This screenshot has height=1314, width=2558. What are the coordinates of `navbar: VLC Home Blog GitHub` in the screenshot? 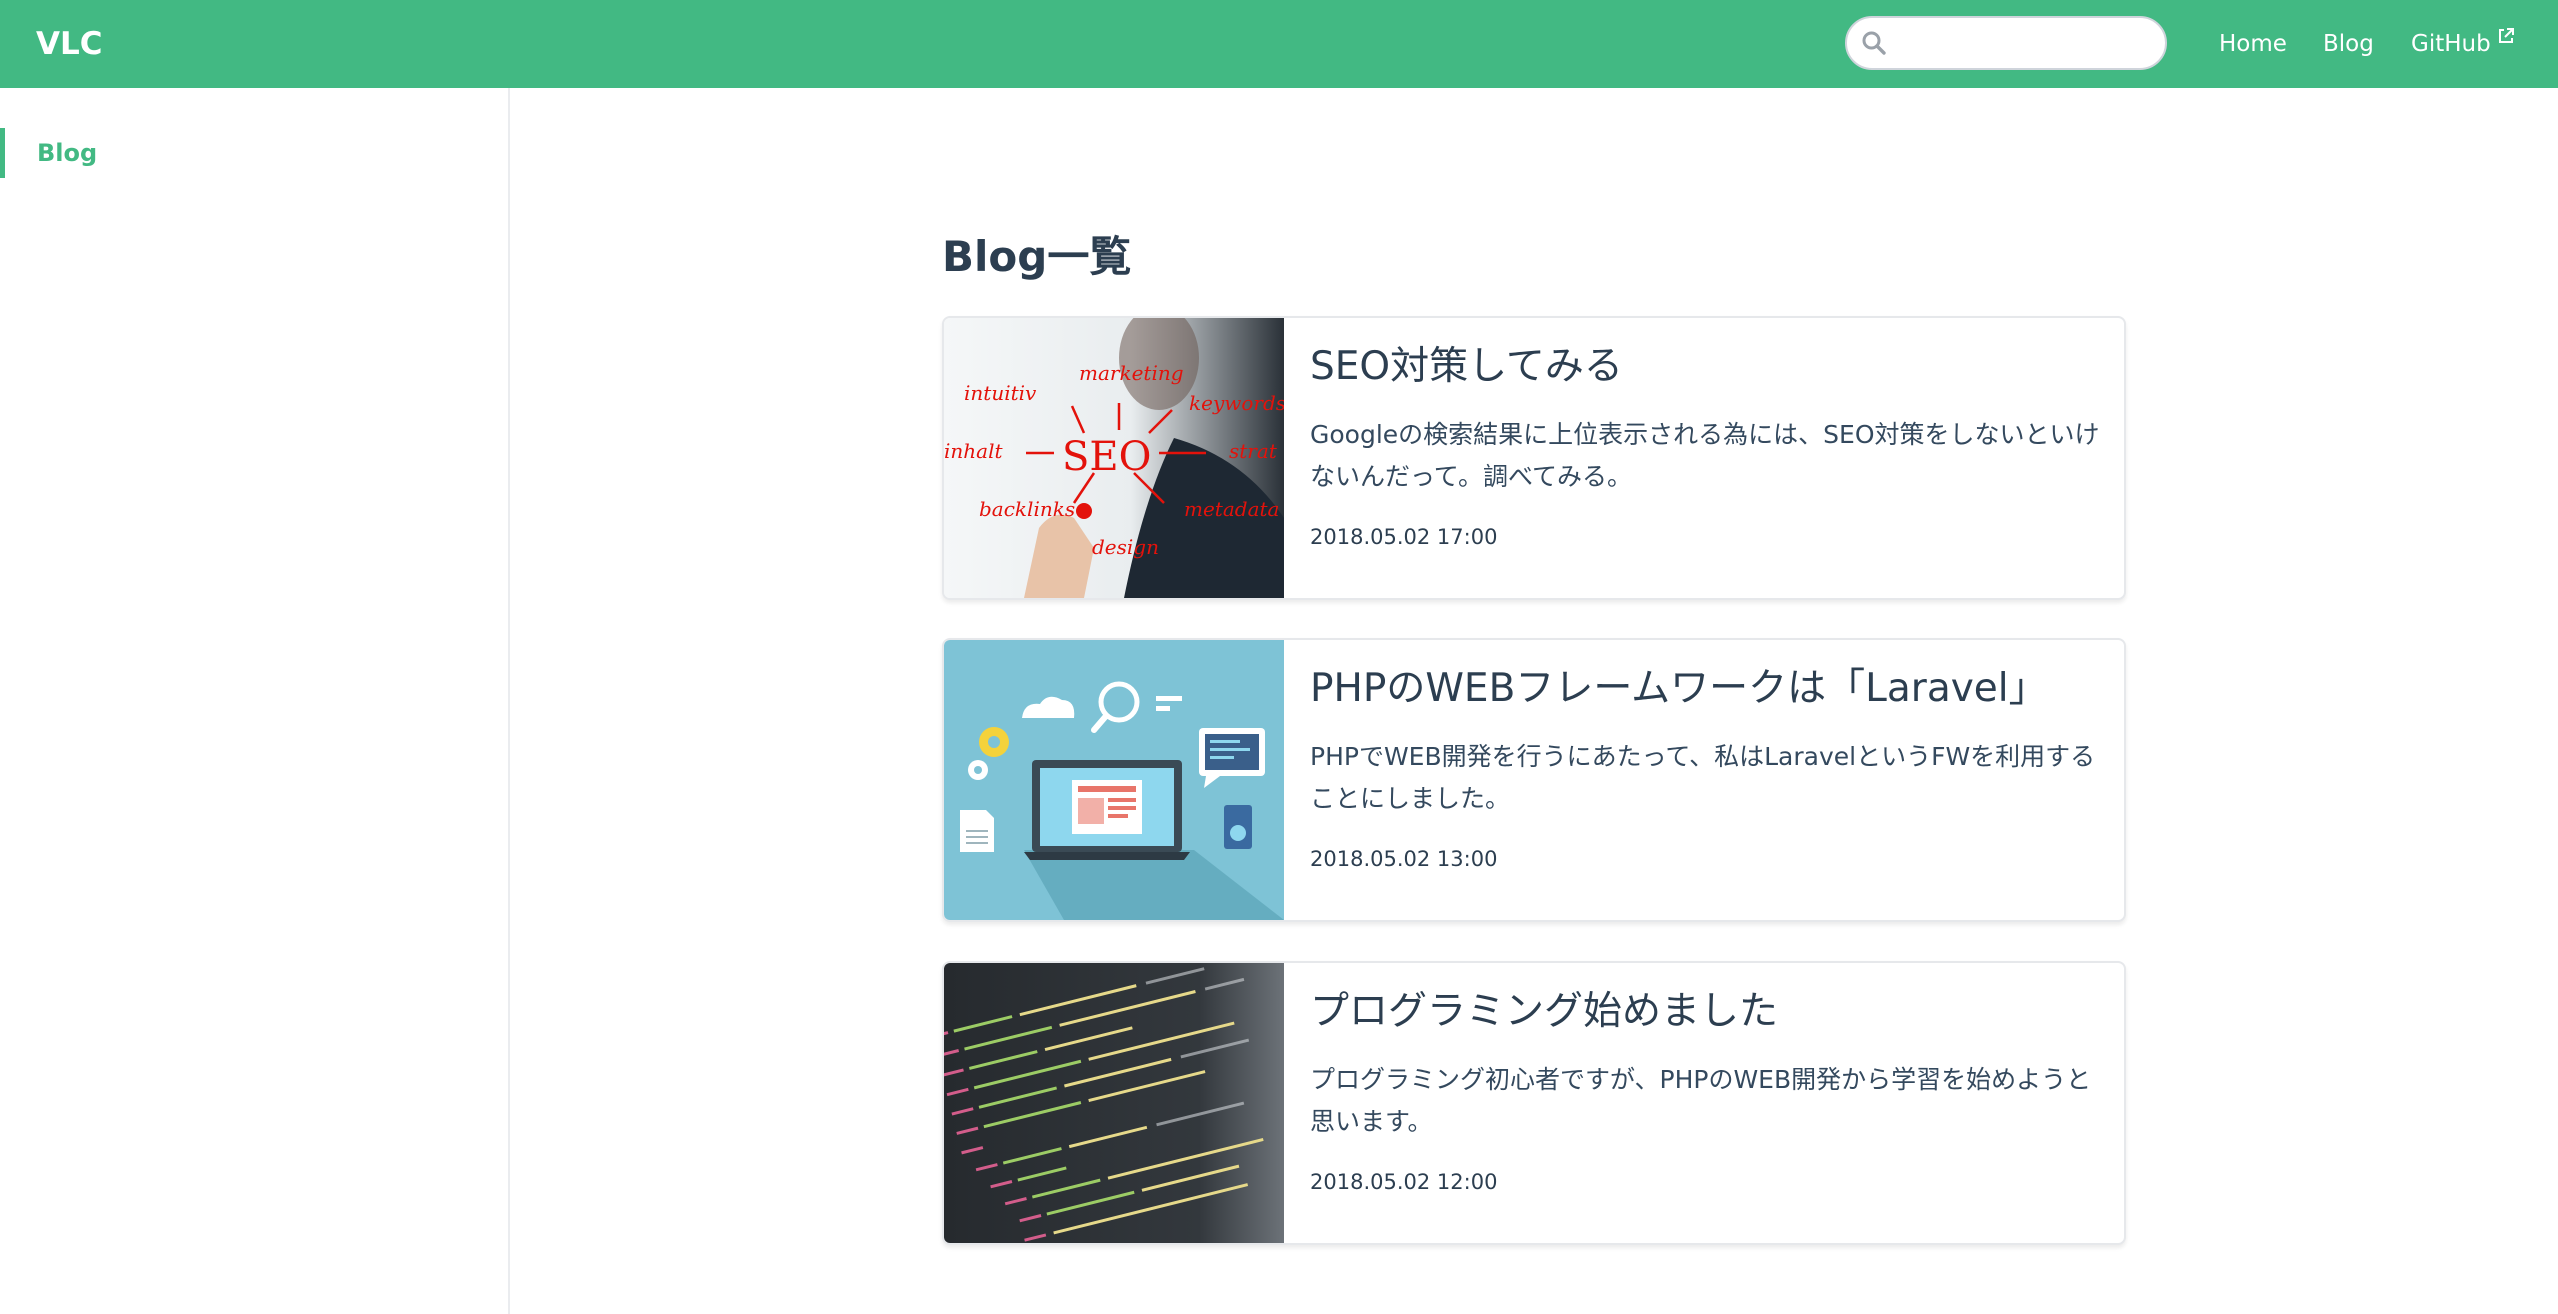 It's located at (1279, 44).